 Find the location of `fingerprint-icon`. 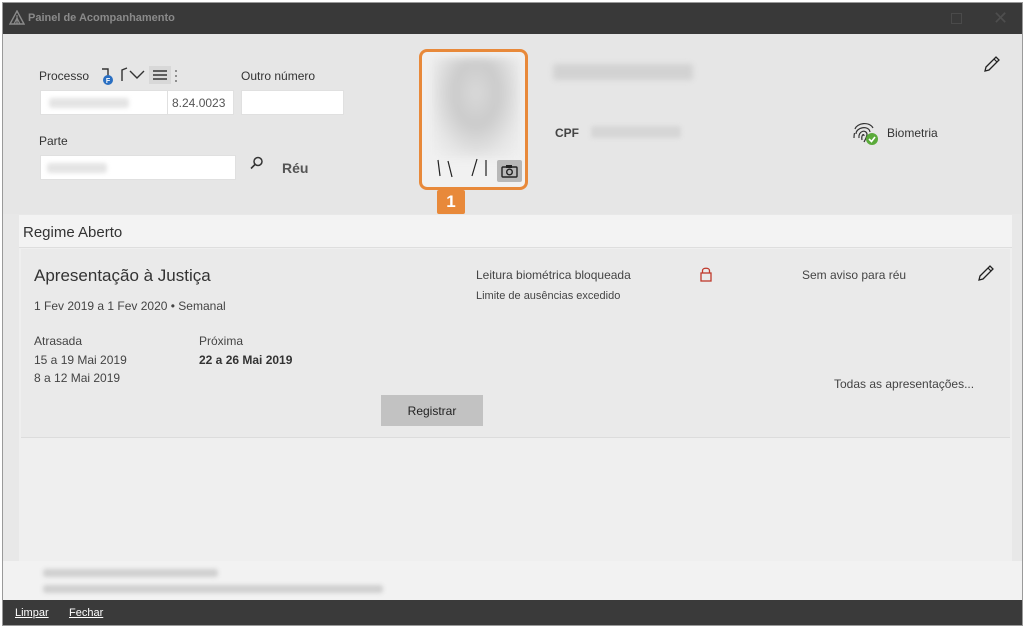

fingerprint-icon is located at coordinates (865, 133).